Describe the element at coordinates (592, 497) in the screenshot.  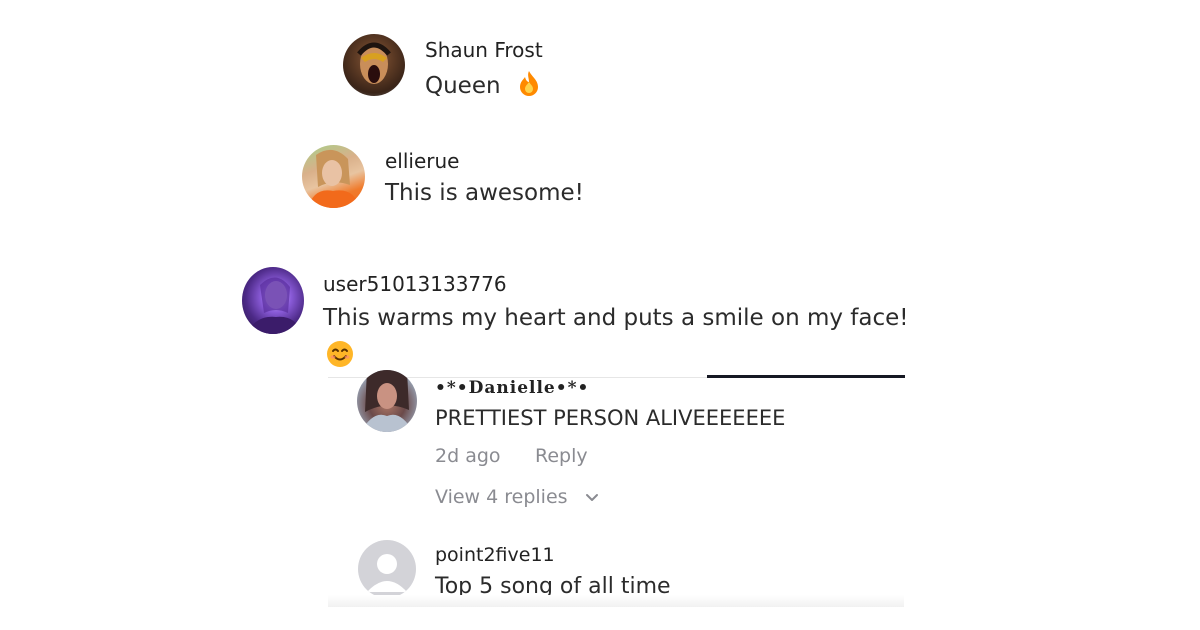
I see `chevron-down-icon` at that location.